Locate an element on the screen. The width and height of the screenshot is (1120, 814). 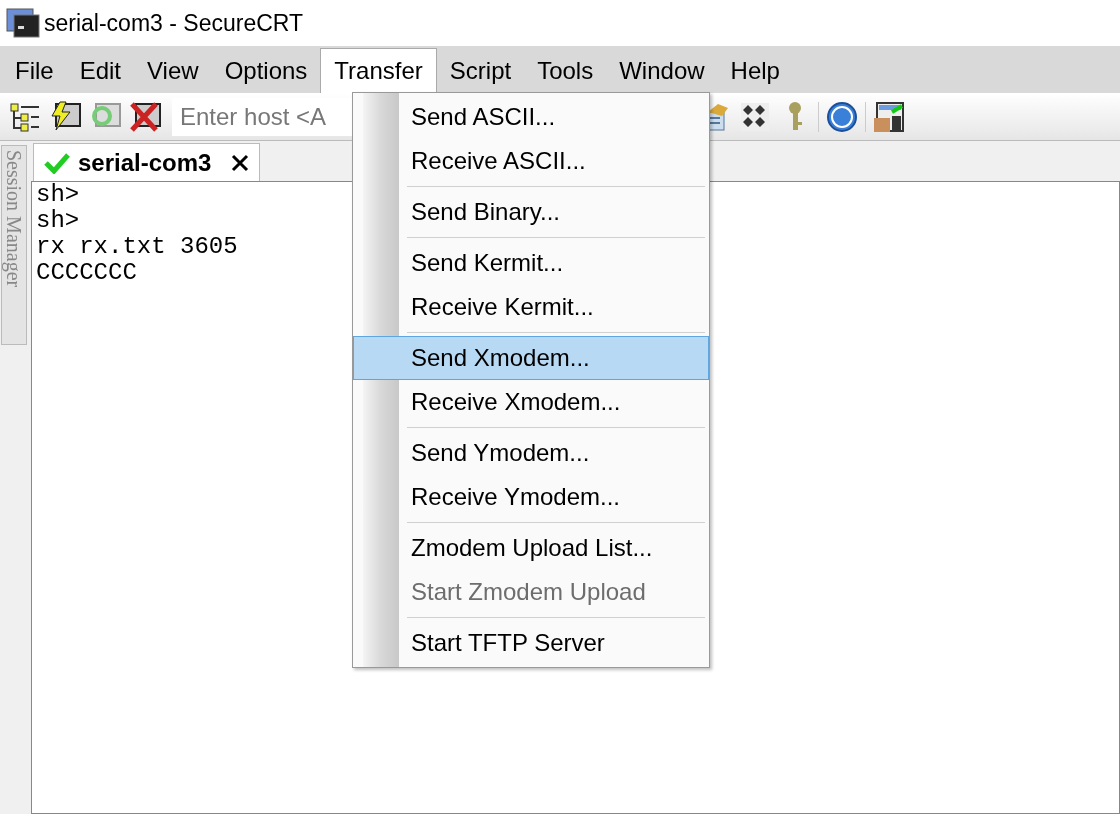
terminal-line: rx rx.txt 3605 is located at coordinates (137, 247).